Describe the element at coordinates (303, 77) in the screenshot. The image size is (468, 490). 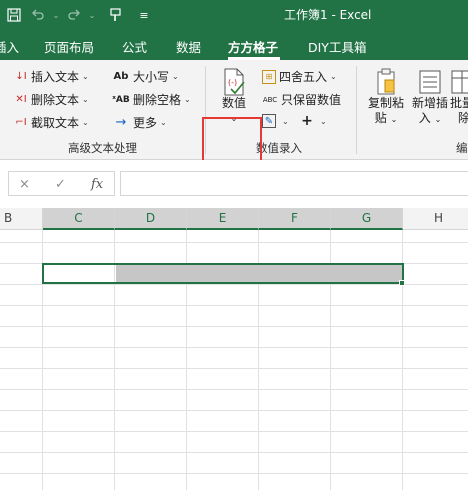
I see `round-label: 四舍五入` at that location.